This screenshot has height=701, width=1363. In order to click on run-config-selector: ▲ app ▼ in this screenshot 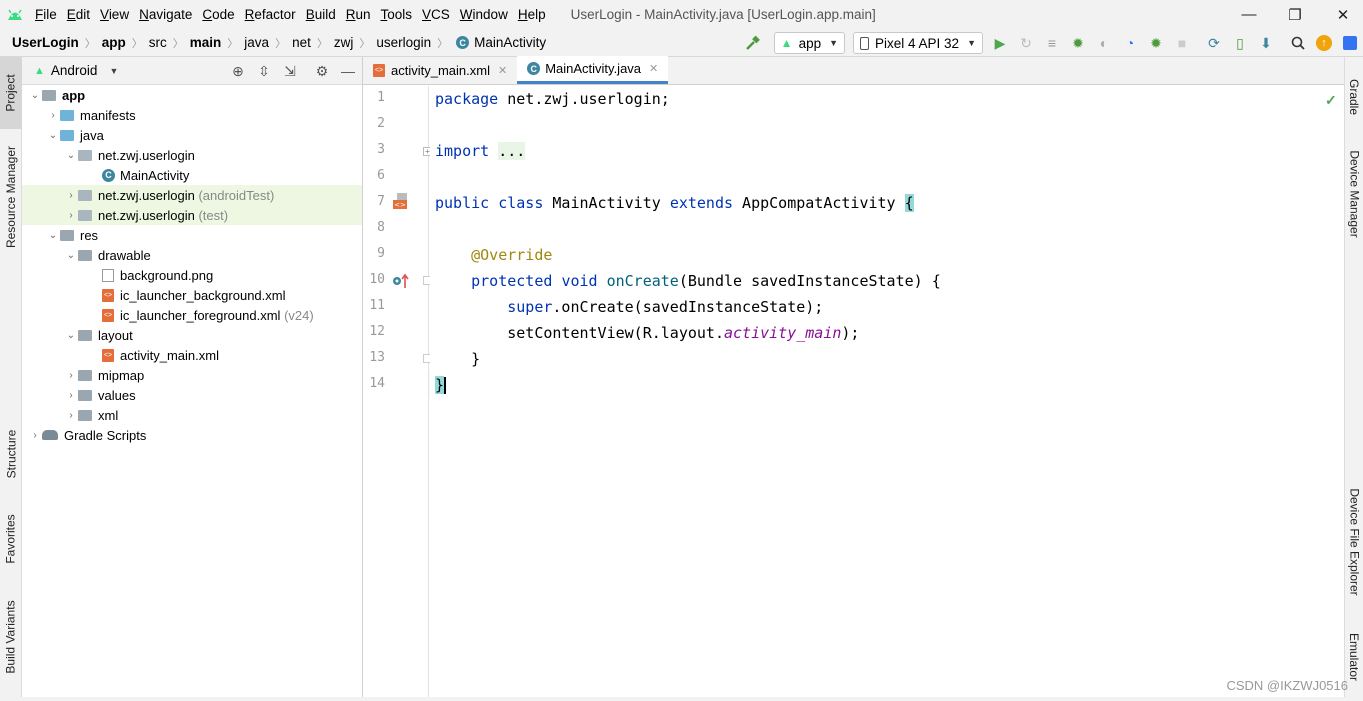, I will do `click(809, 43)`.